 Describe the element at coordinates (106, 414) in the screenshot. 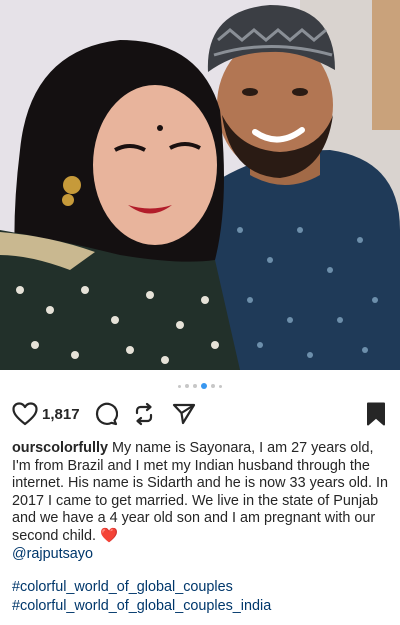

I see `comment-bubble-icon` at that location.